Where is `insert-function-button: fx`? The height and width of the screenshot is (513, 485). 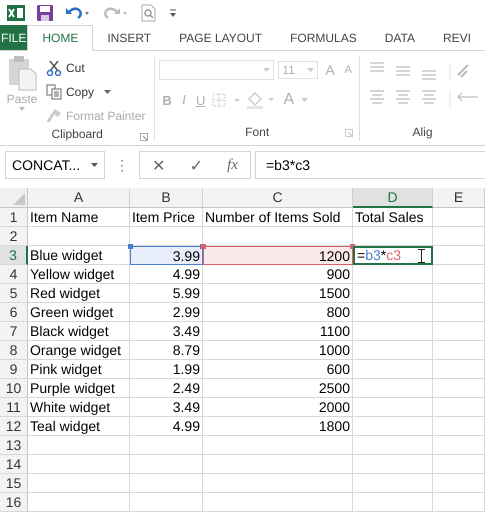
insert-function-button: fx is located at coordinates (232, 165).